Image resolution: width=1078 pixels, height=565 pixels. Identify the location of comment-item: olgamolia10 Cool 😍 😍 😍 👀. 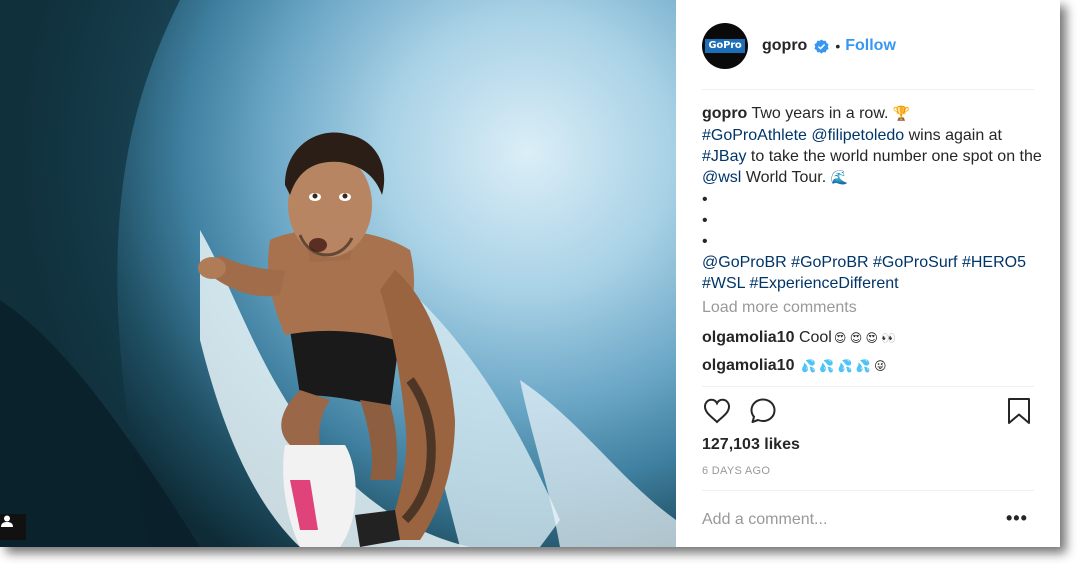
(799, 338).